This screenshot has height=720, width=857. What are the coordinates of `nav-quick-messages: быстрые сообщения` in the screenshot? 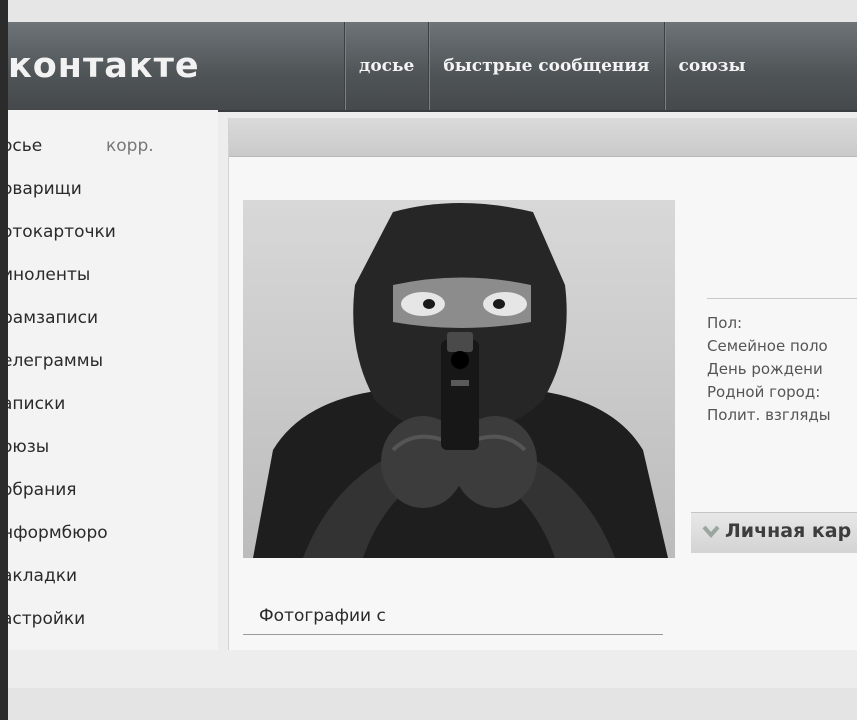 It's located at (545, 66).